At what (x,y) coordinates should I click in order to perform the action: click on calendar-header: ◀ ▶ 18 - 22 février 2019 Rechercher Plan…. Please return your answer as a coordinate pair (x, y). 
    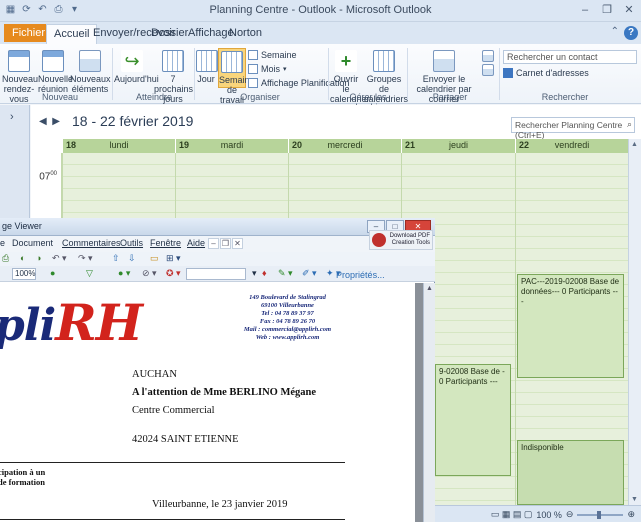
    Looking at the image, I should click on (336, 122).